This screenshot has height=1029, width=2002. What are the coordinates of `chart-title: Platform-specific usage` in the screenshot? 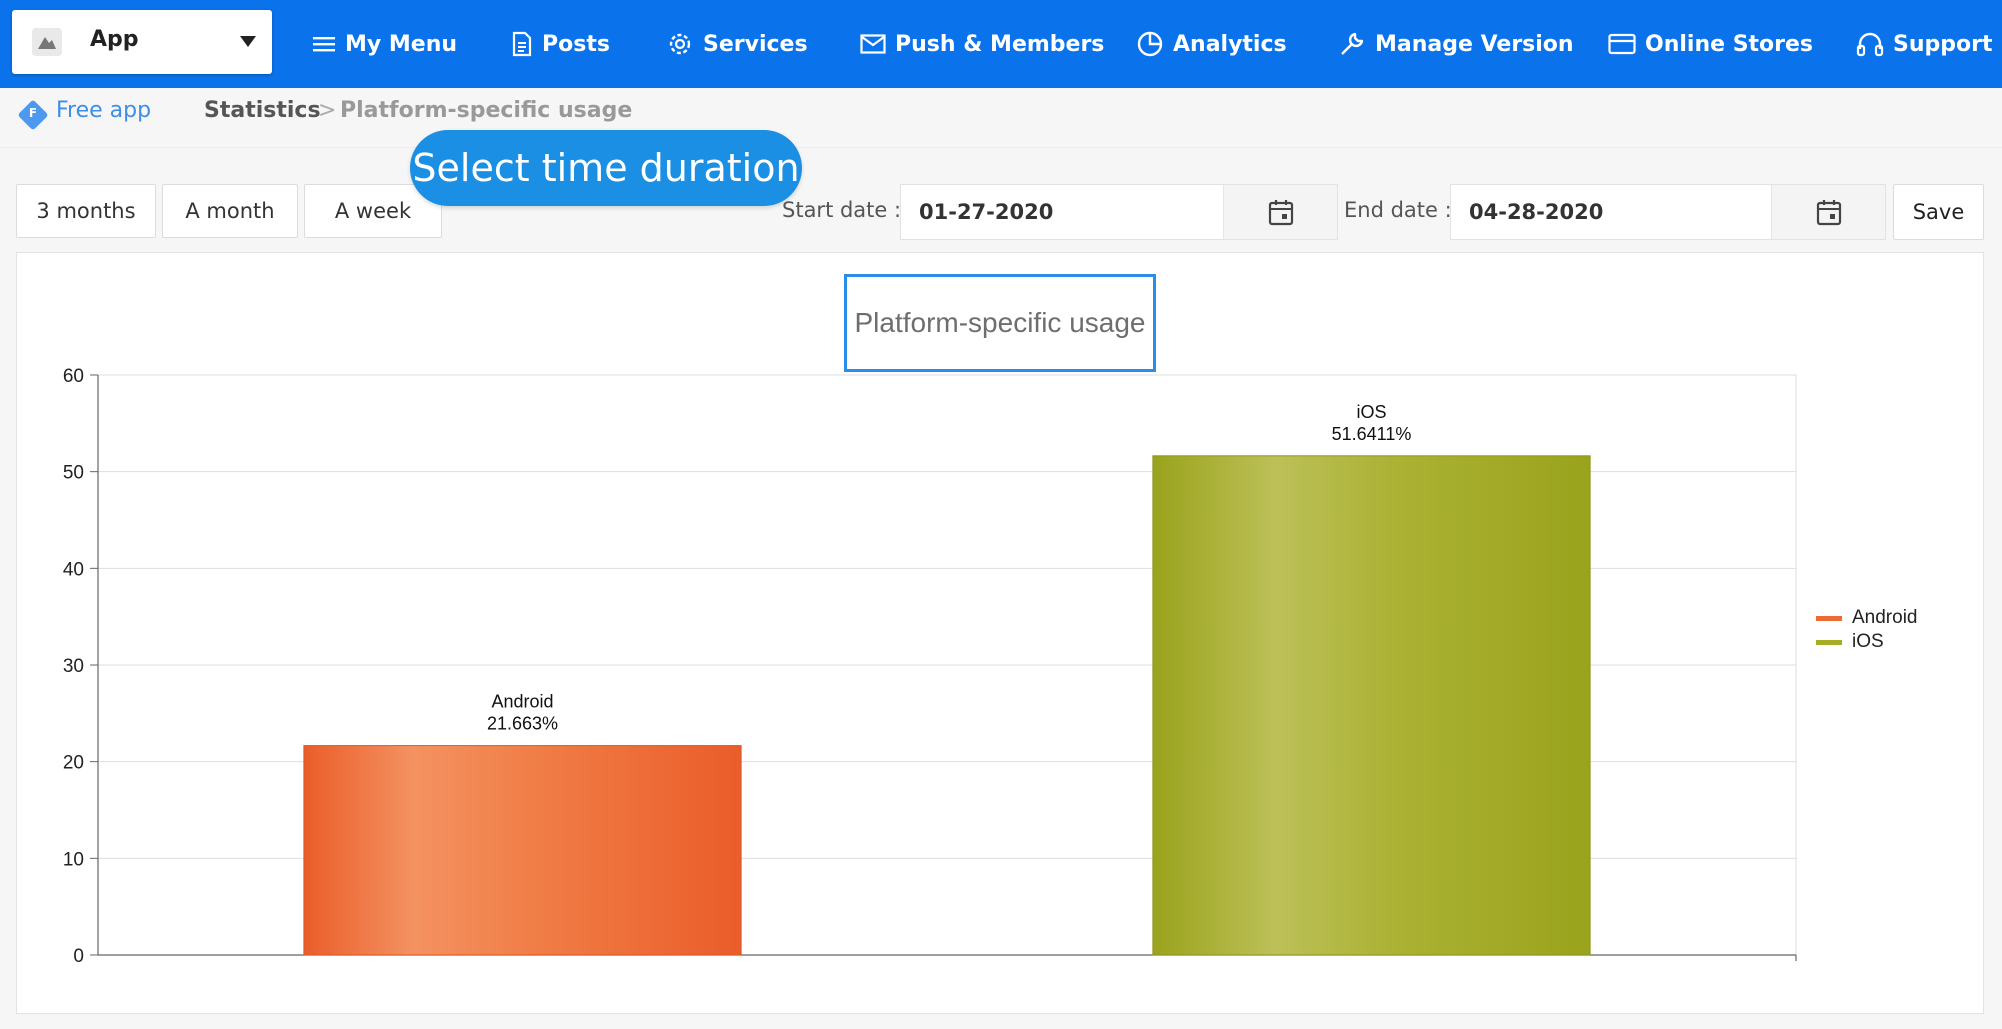 It's located at (1000, 323).